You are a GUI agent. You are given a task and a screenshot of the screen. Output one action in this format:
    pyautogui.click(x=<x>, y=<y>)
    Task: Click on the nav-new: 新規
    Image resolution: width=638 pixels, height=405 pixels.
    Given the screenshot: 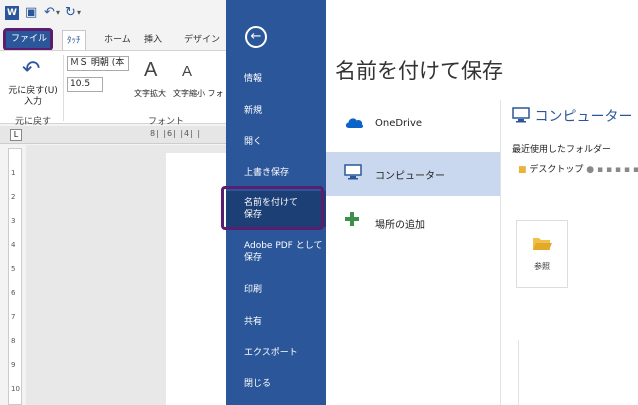 What is the action you would take?
    pyautogui.click(x=276, y=111)
    